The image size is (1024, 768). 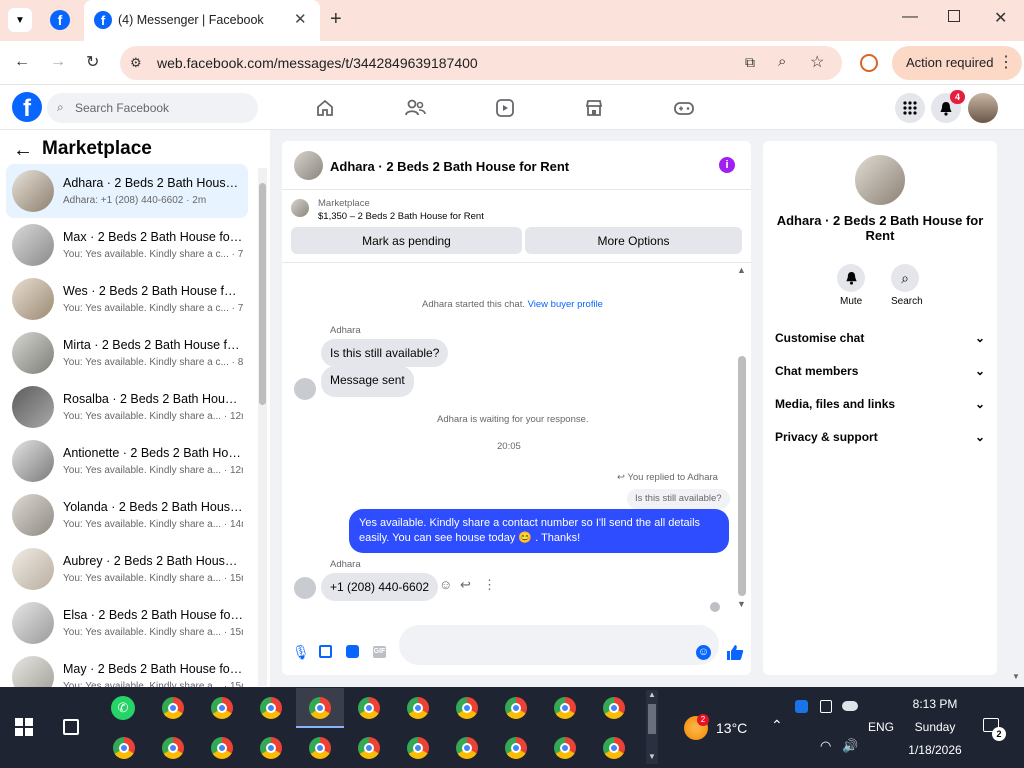 I want to click on bookmark-star-icon: ☆, so click(x=817, y=62).